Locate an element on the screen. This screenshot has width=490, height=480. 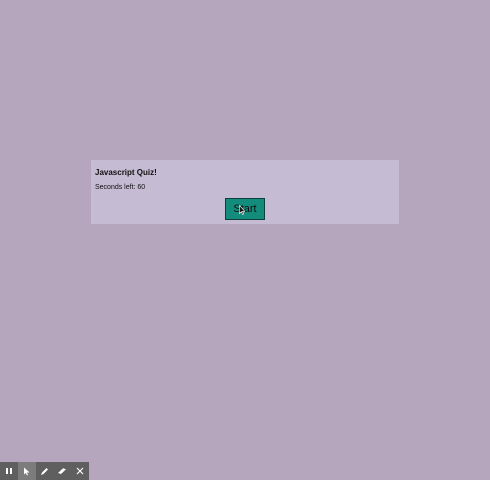
pointer-icon is located at coordinates (26, 471).